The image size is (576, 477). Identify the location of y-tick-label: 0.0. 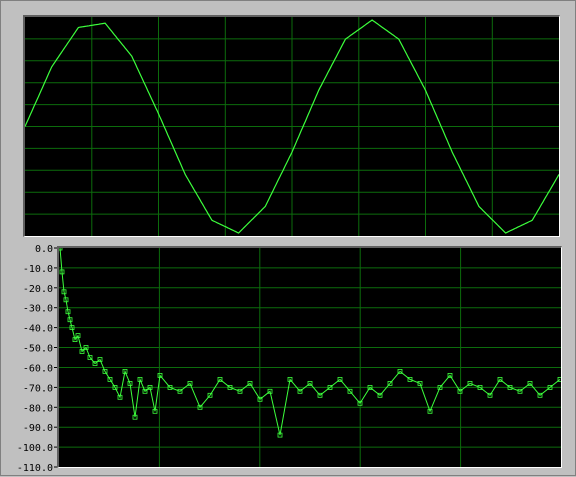
(44, 249).